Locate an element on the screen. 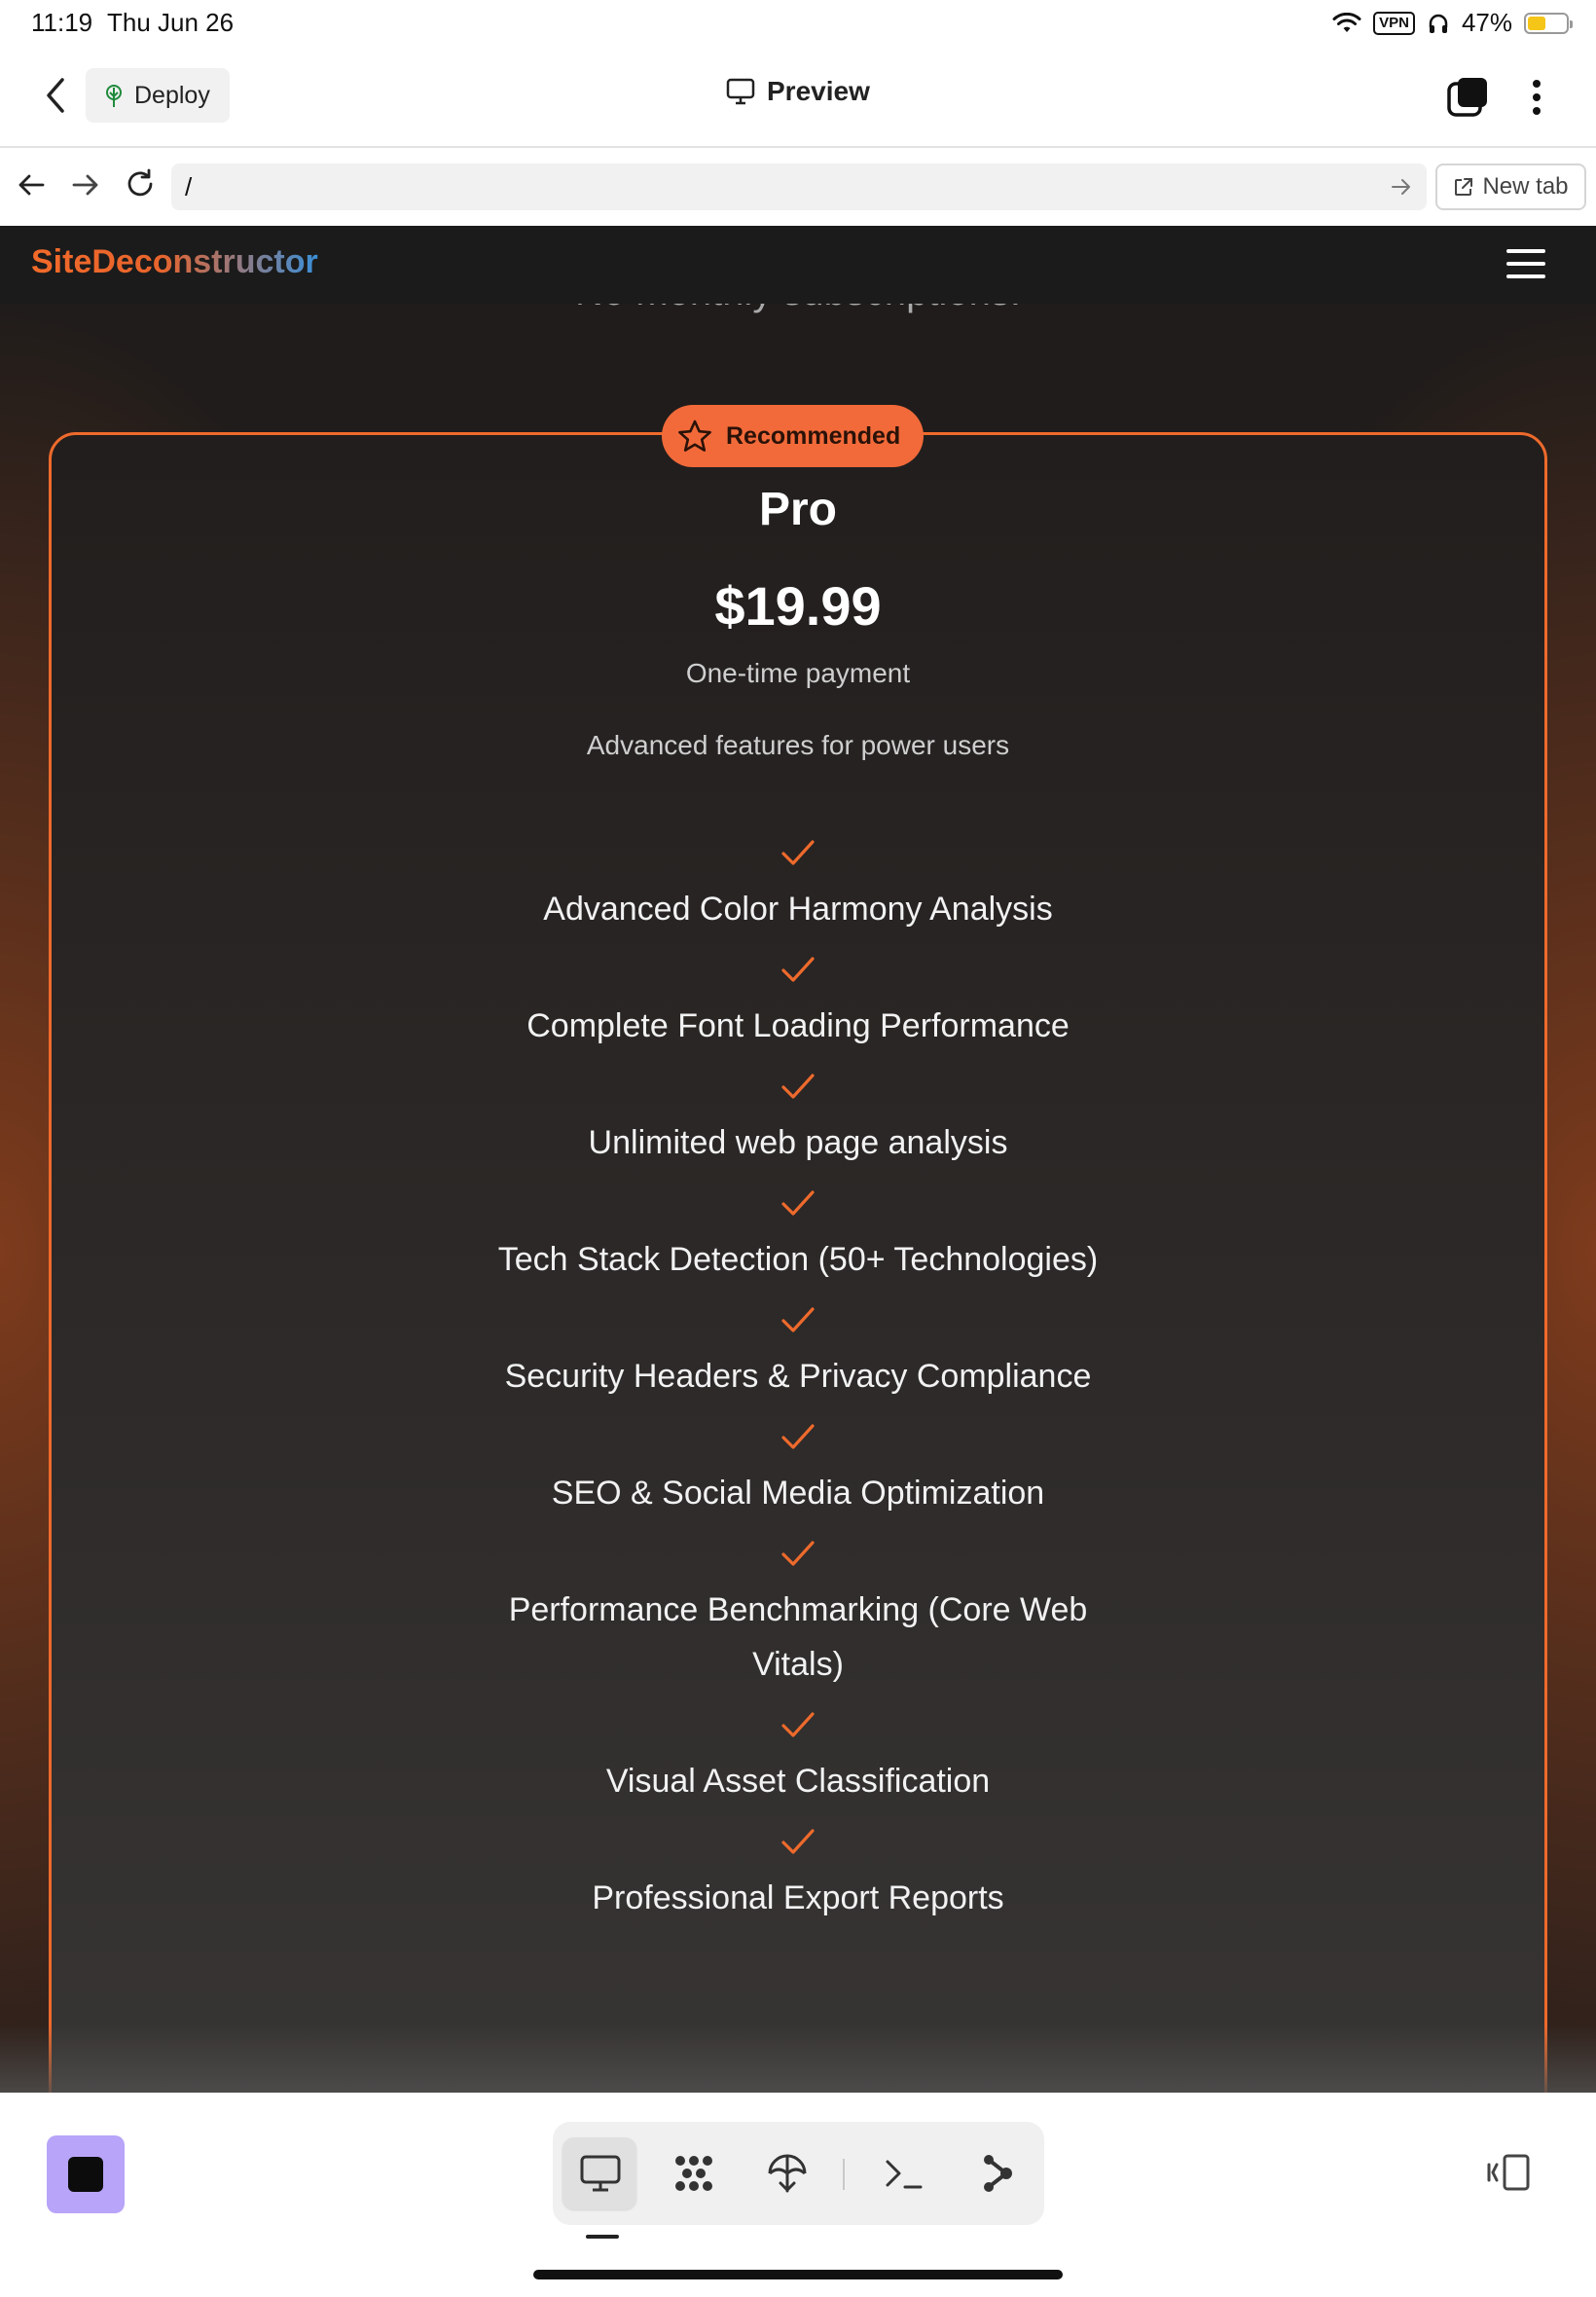  grid-blocks-icon is located at coordinates (694, 2173).